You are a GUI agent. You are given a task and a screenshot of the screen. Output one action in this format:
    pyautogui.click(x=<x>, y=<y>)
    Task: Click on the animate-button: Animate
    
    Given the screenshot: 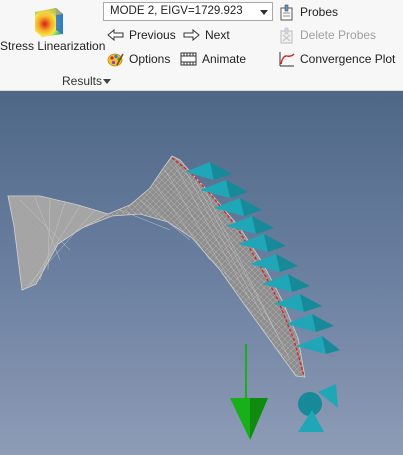 What is the action you would take?
    pyautogui.click(x=213, y=59)
    